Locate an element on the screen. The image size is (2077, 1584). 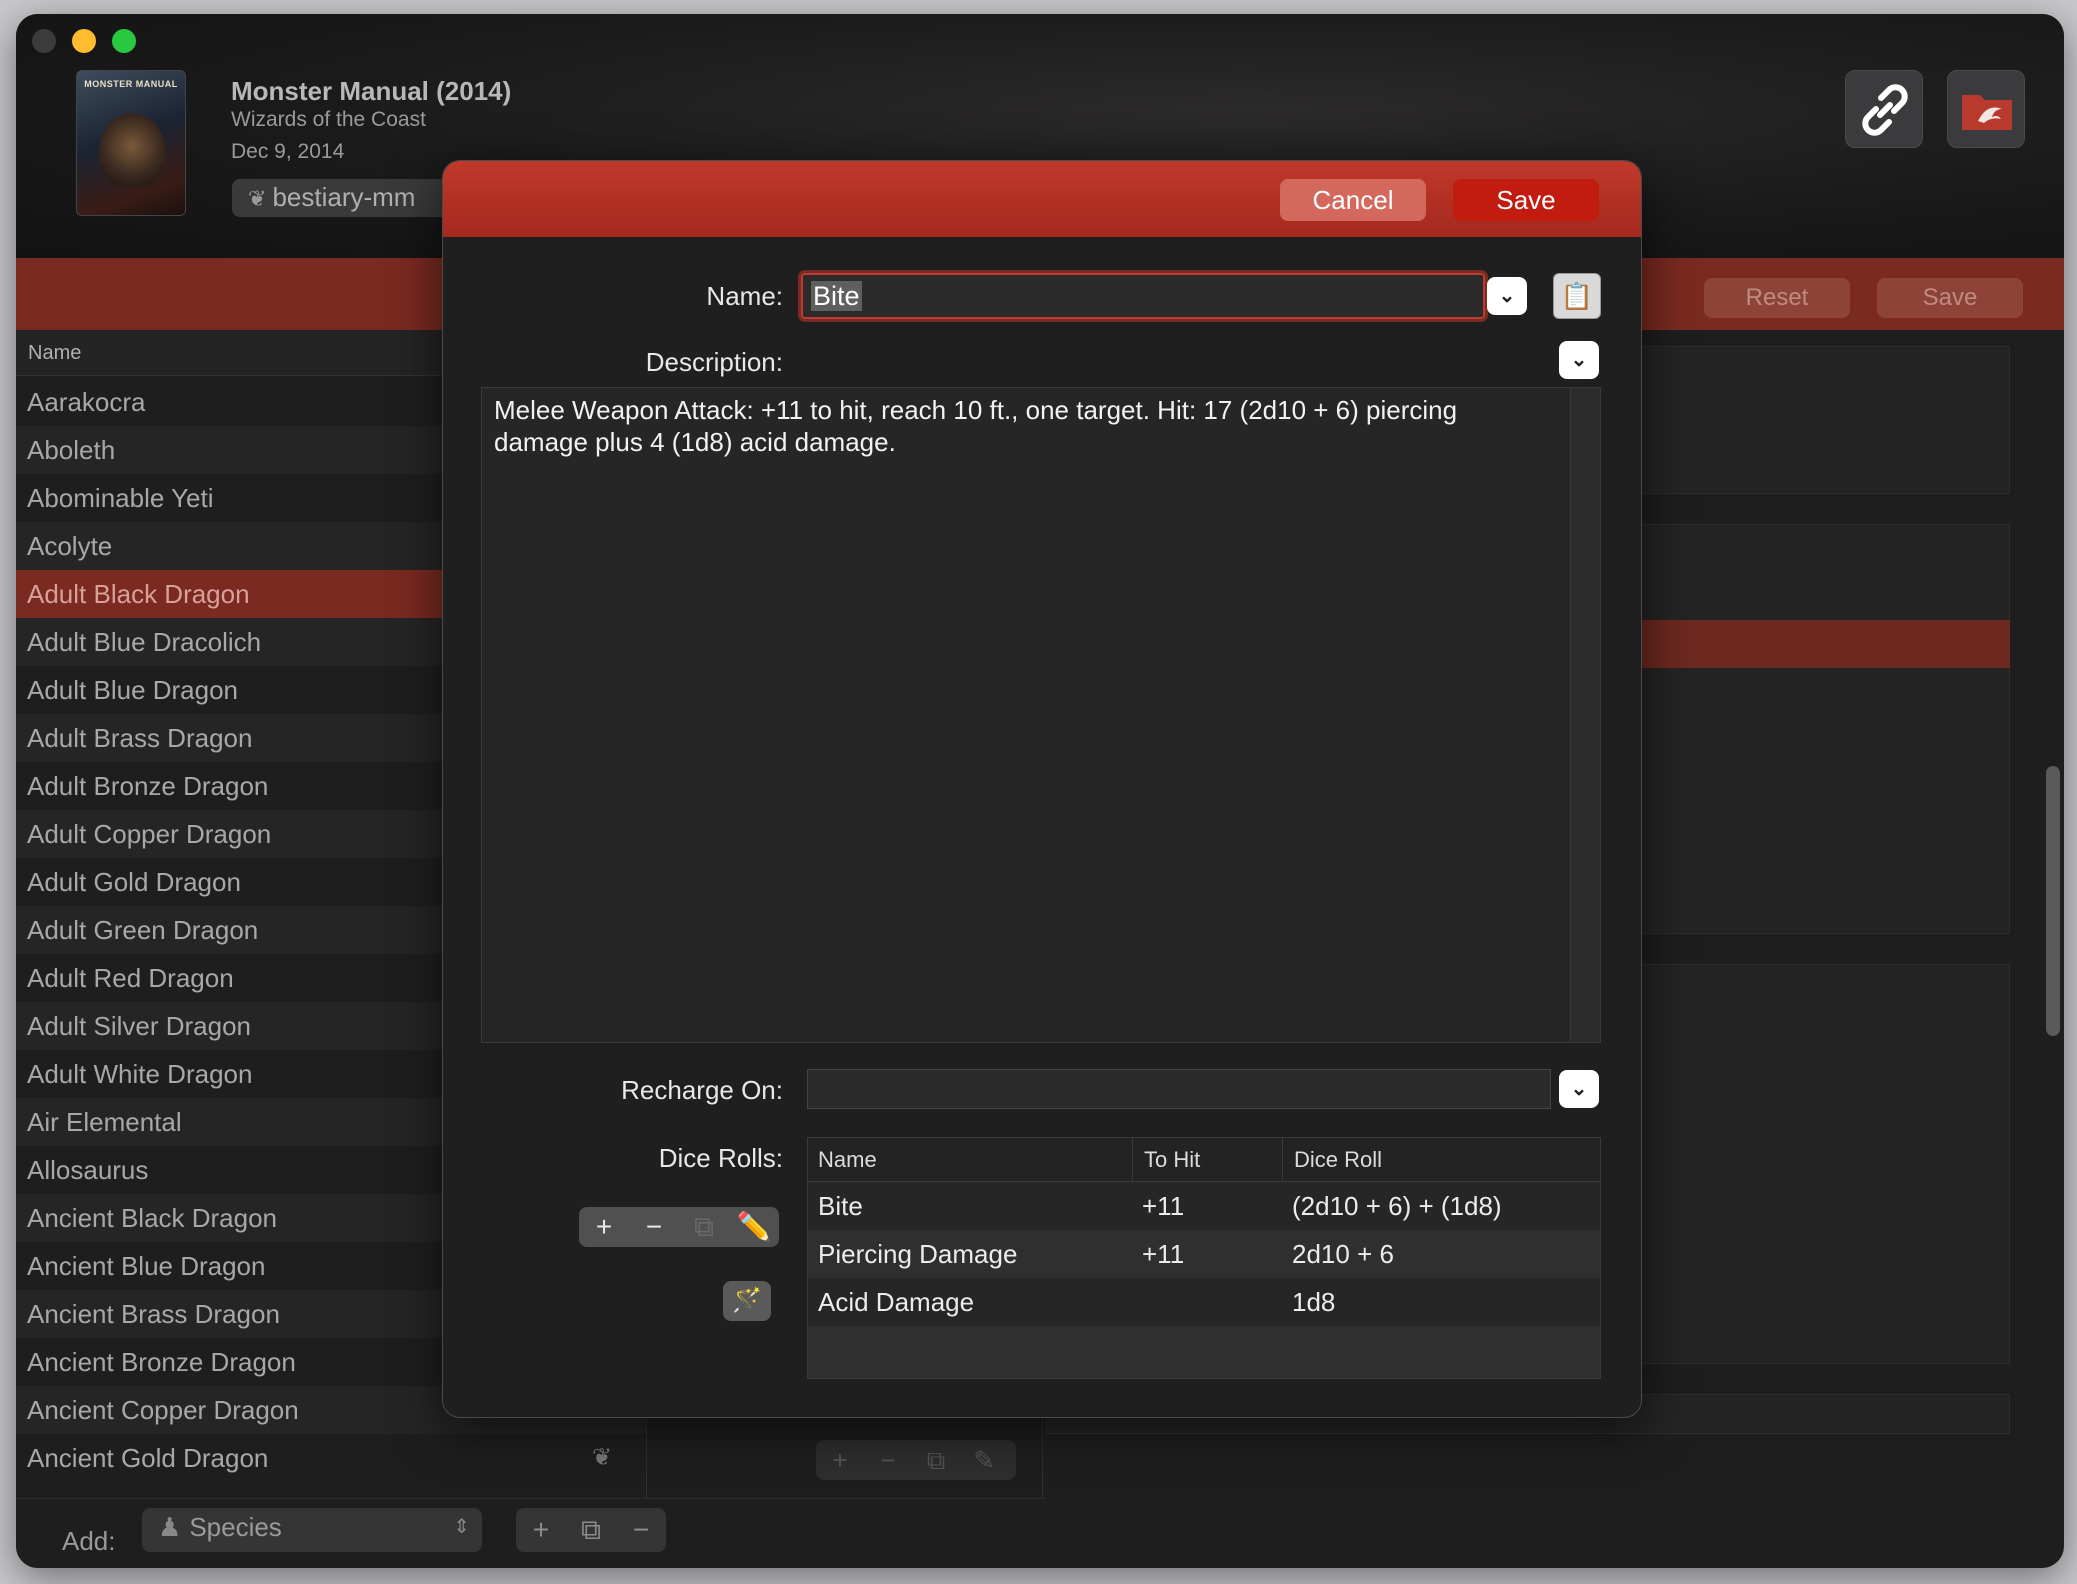
recharge-dropdown-button: ⌄ is located at coordinates (1579, 1089).